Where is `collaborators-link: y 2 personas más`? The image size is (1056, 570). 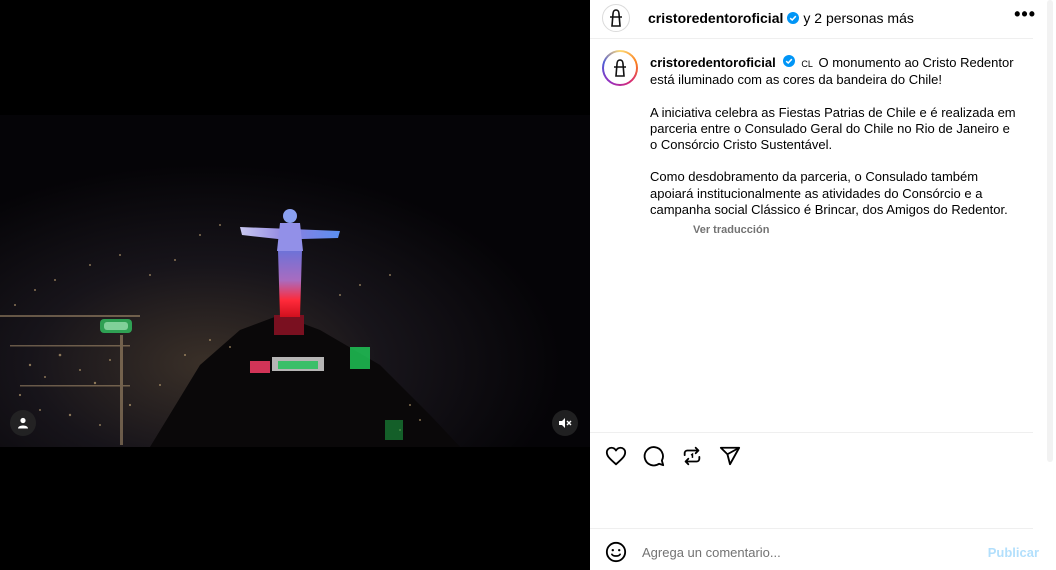
collaborators-link: y 2 personas más is located at coordinates (858, 18).